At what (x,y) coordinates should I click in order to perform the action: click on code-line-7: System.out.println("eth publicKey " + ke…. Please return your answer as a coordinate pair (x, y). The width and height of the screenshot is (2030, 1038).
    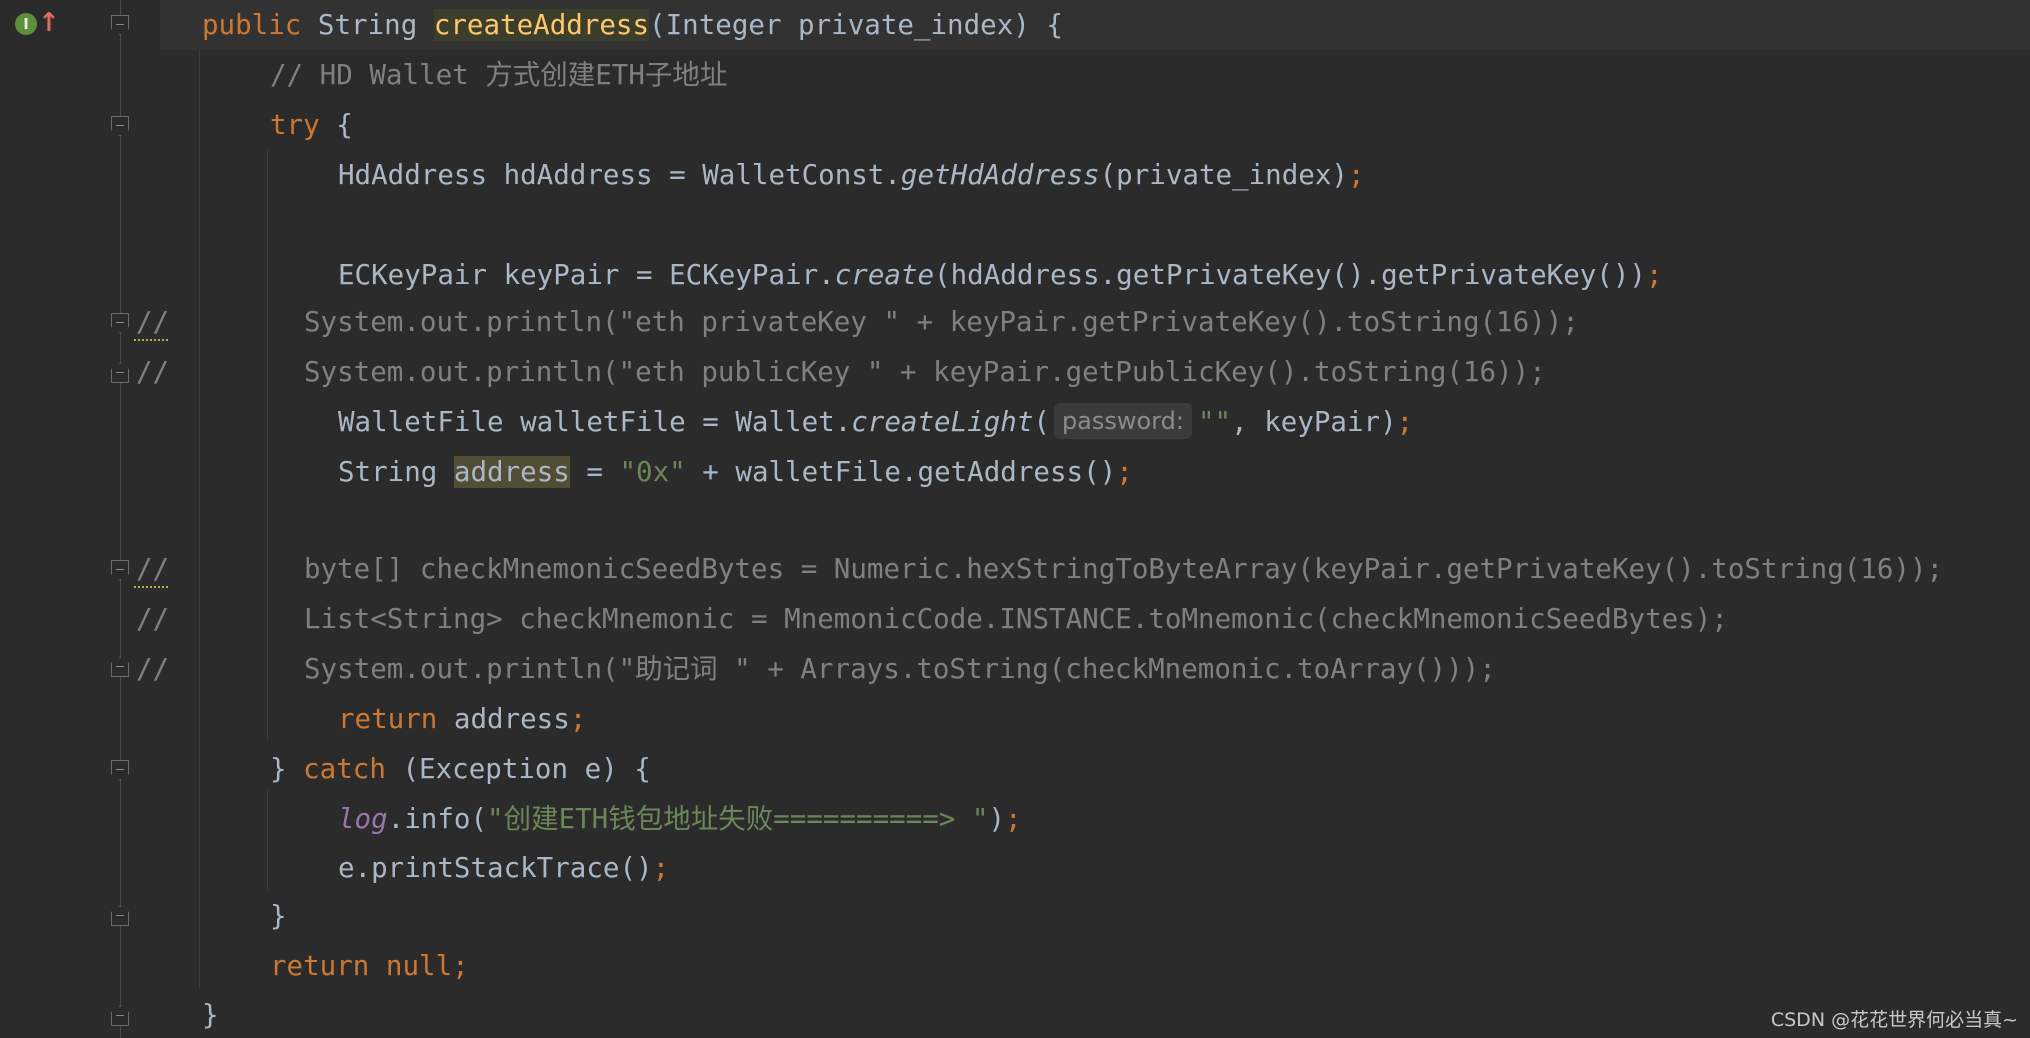
    Looking at the image, I should click on (773, 372).